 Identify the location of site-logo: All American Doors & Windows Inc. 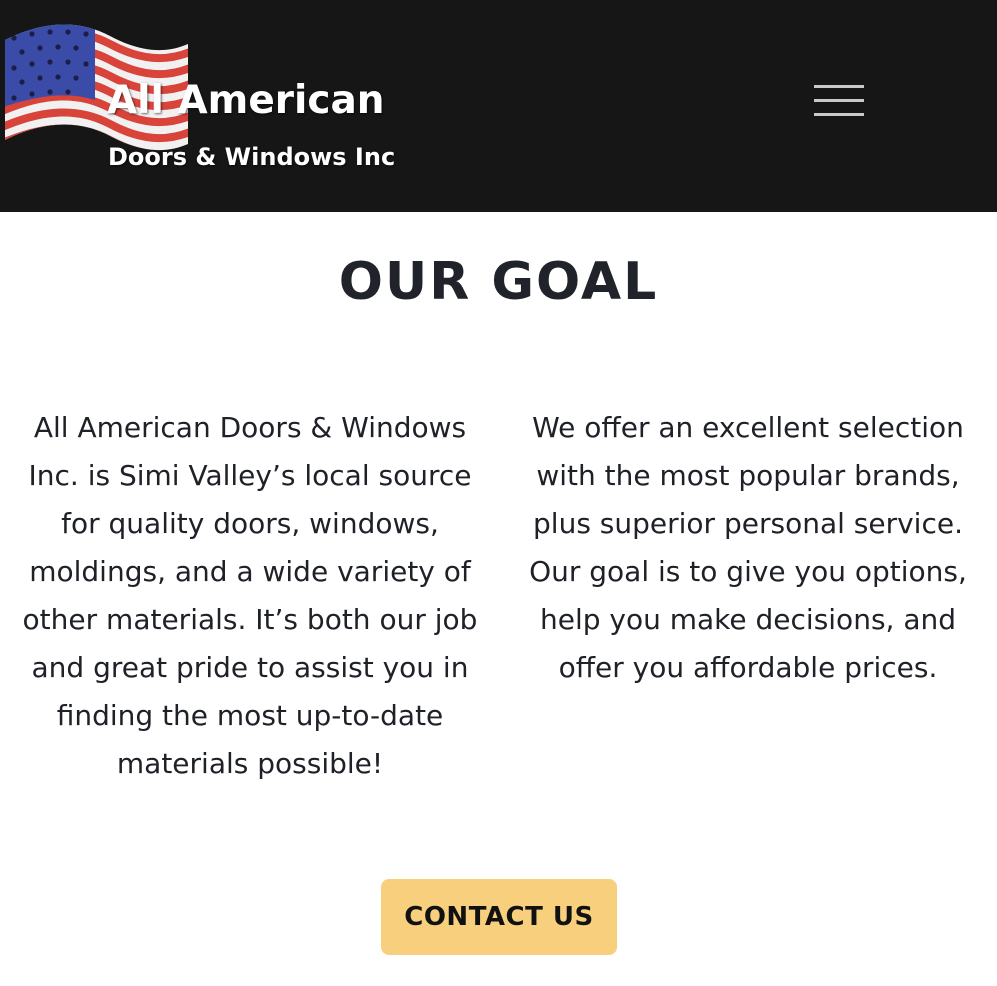
(215, 107).